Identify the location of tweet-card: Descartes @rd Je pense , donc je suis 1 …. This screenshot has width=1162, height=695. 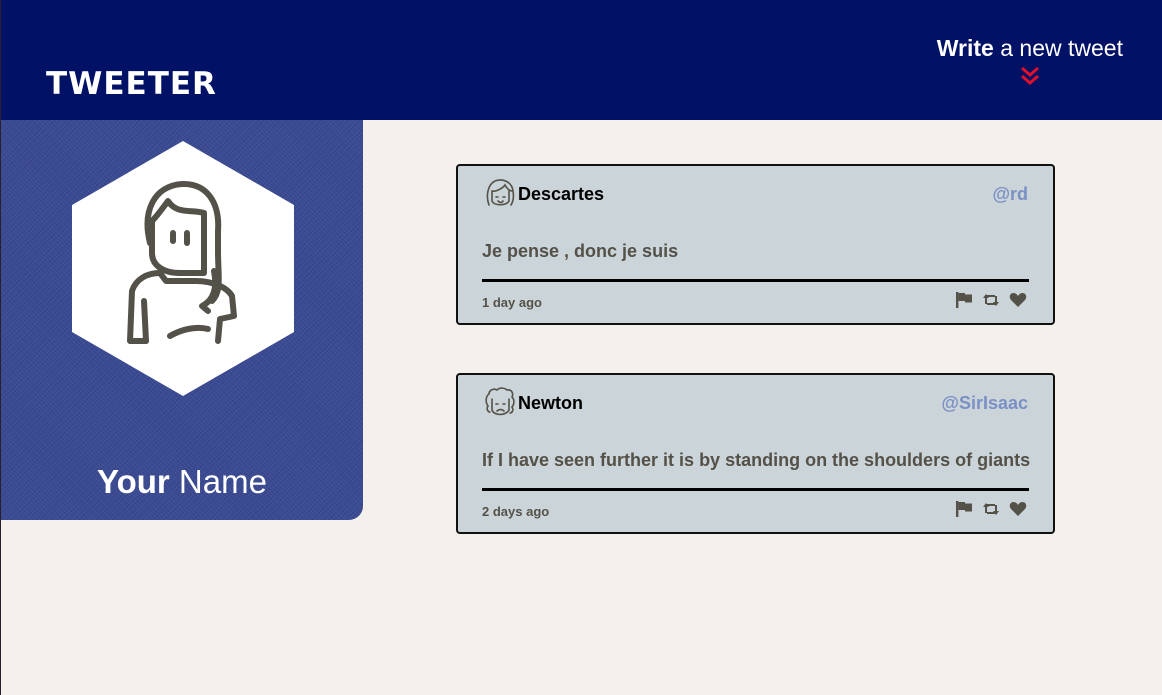
(755, 244).